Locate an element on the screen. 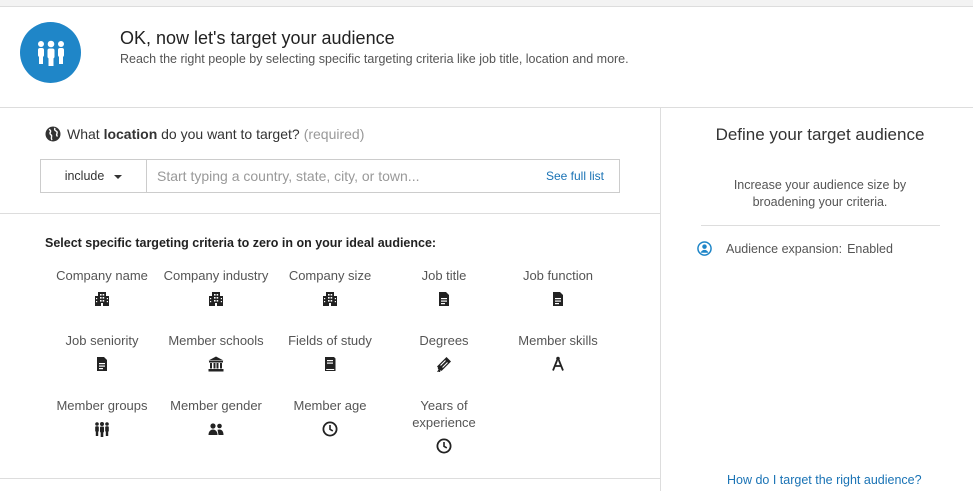 This screenshot has width=973, height=491. required-label: (required) is located at coordinates (334, 134).